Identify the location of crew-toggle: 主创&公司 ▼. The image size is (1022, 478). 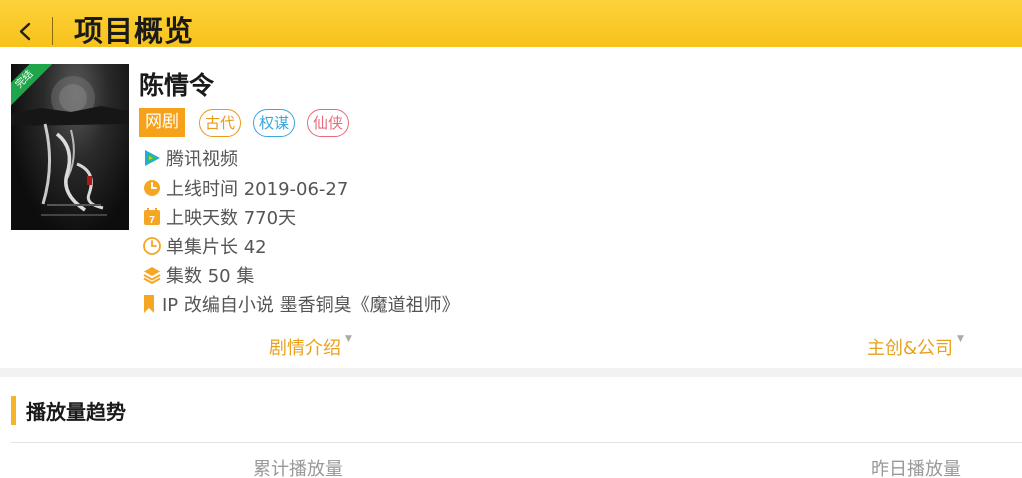
(915, 347).